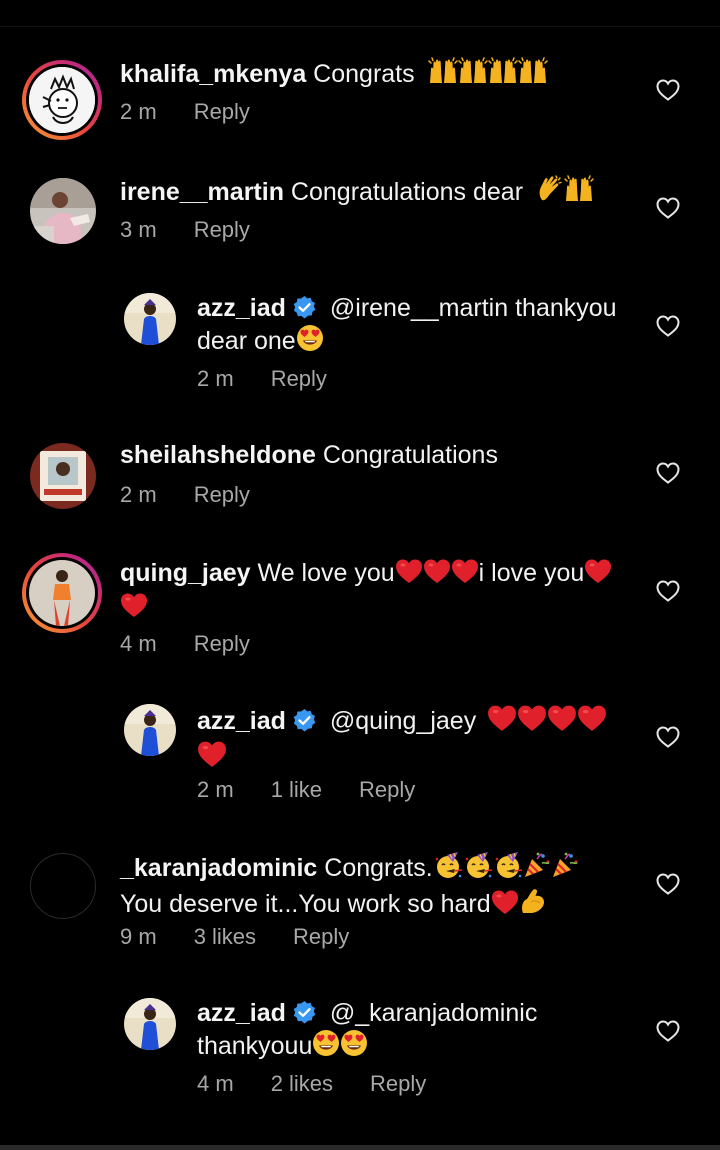 The width and height of the screenshot is (720, 1150). I want to click on likes-count: 1 like, so click(296, 790).